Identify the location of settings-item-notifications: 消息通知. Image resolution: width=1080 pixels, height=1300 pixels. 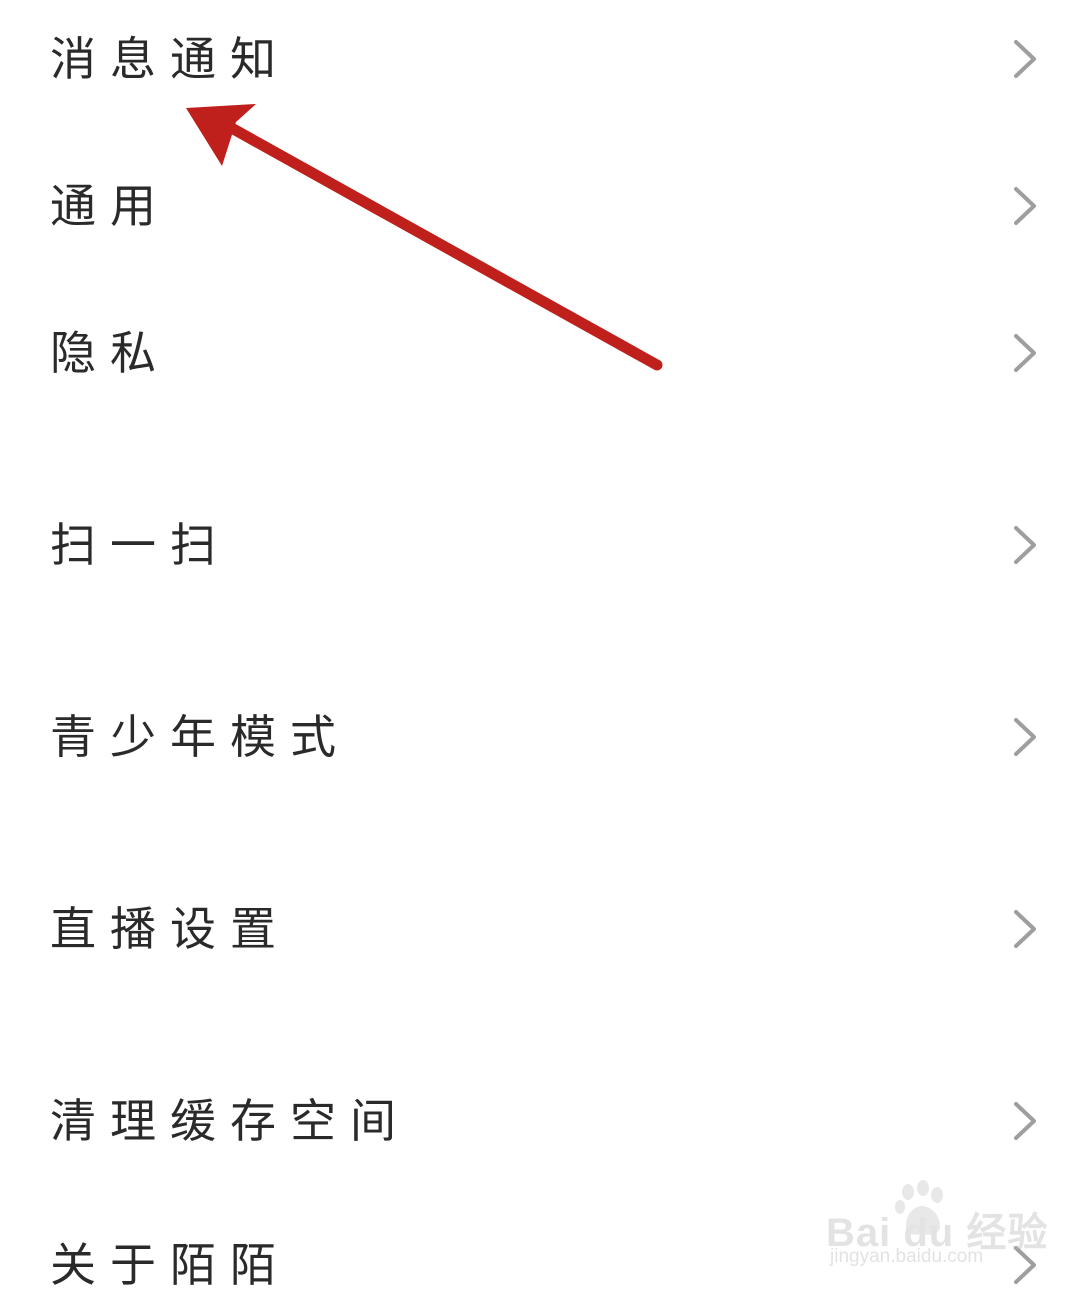
(540, 59).